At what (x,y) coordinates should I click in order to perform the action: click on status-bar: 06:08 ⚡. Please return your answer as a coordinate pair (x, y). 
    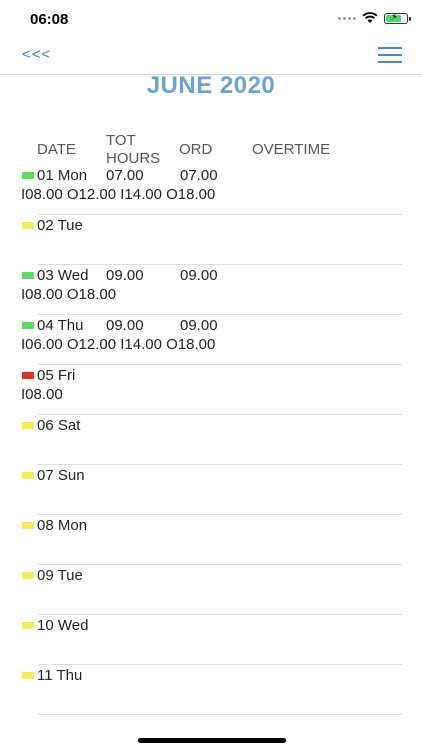
    Looking at the image, I should click on (211, 20).